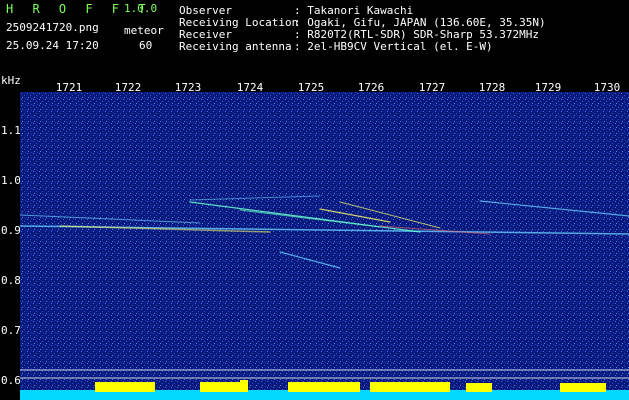 This screenshot has height=400, width=629. I want to click on count-label: 60, so click(146, 45).